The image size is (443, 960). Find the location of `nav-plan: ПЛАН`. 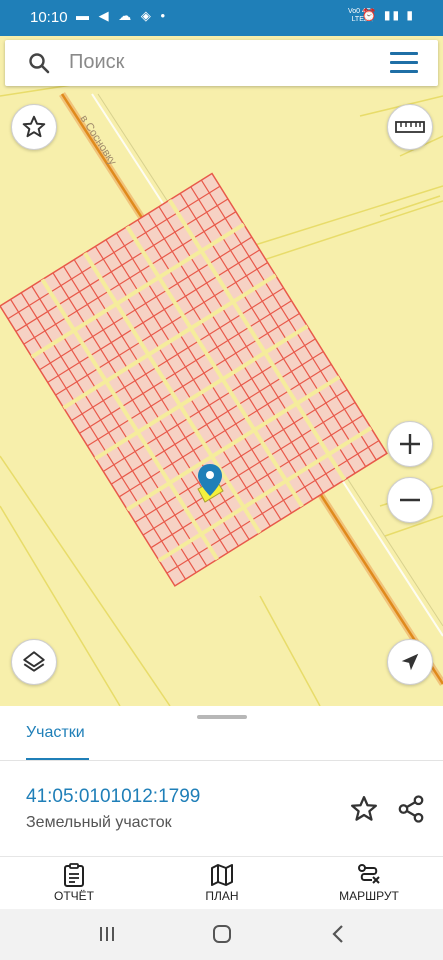

nav-plan: ПЛАН is located at coordinates (222, 883).